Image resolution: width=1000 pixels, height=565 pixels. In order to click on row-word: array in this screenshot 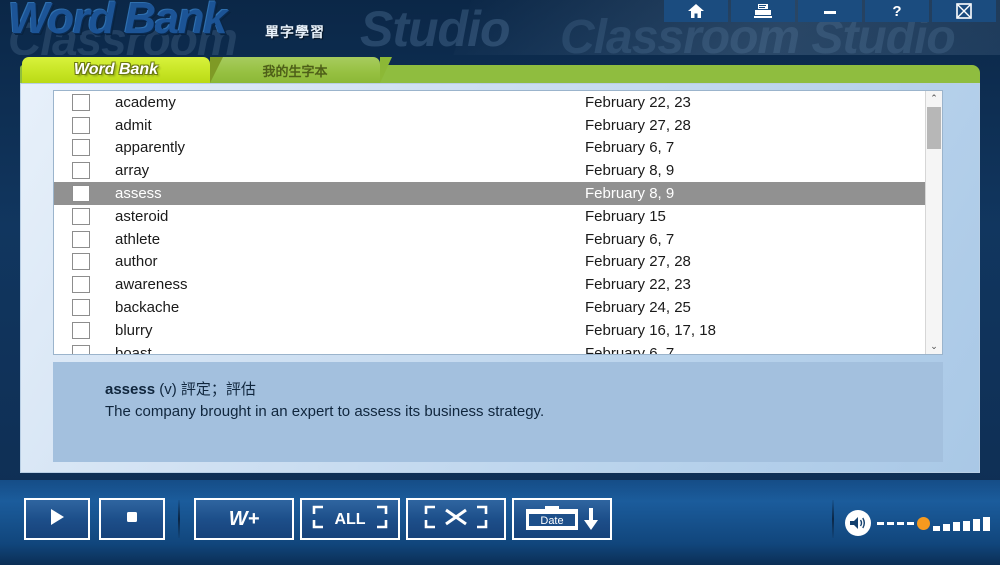, I will do `click(132, 171)`.